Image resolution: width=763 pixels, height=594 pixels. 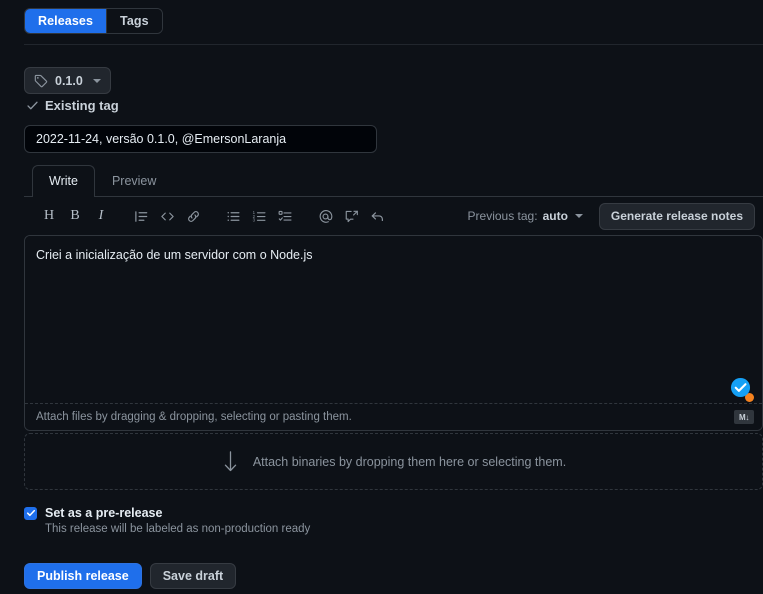 I want to click on code-icon, so click(x=167, y=216).